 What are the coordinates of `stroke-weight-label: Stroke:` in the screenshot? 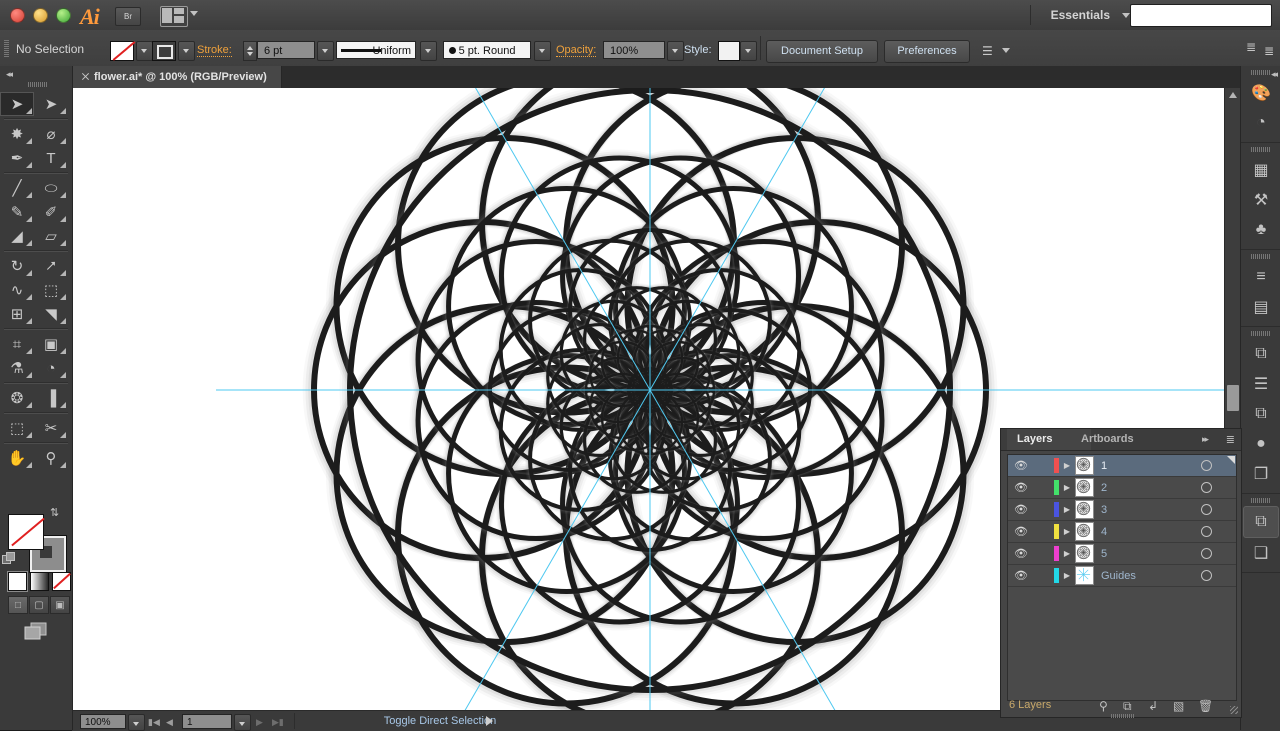 It's located at (214, 50).